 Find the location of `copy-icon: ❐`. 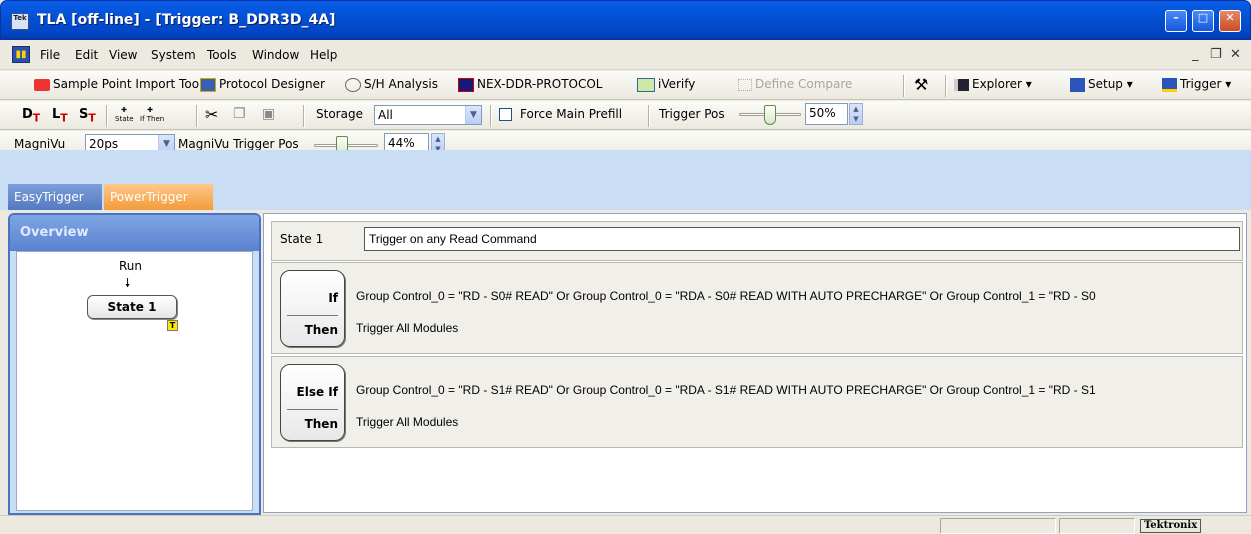

copy-icon: ❐ is located at coordinates (239, 114).